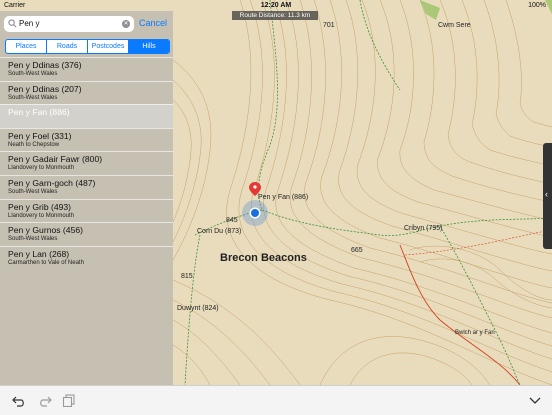  I want to click on map-label-cwm-sere: Cwm Sere, so click(454, 25).